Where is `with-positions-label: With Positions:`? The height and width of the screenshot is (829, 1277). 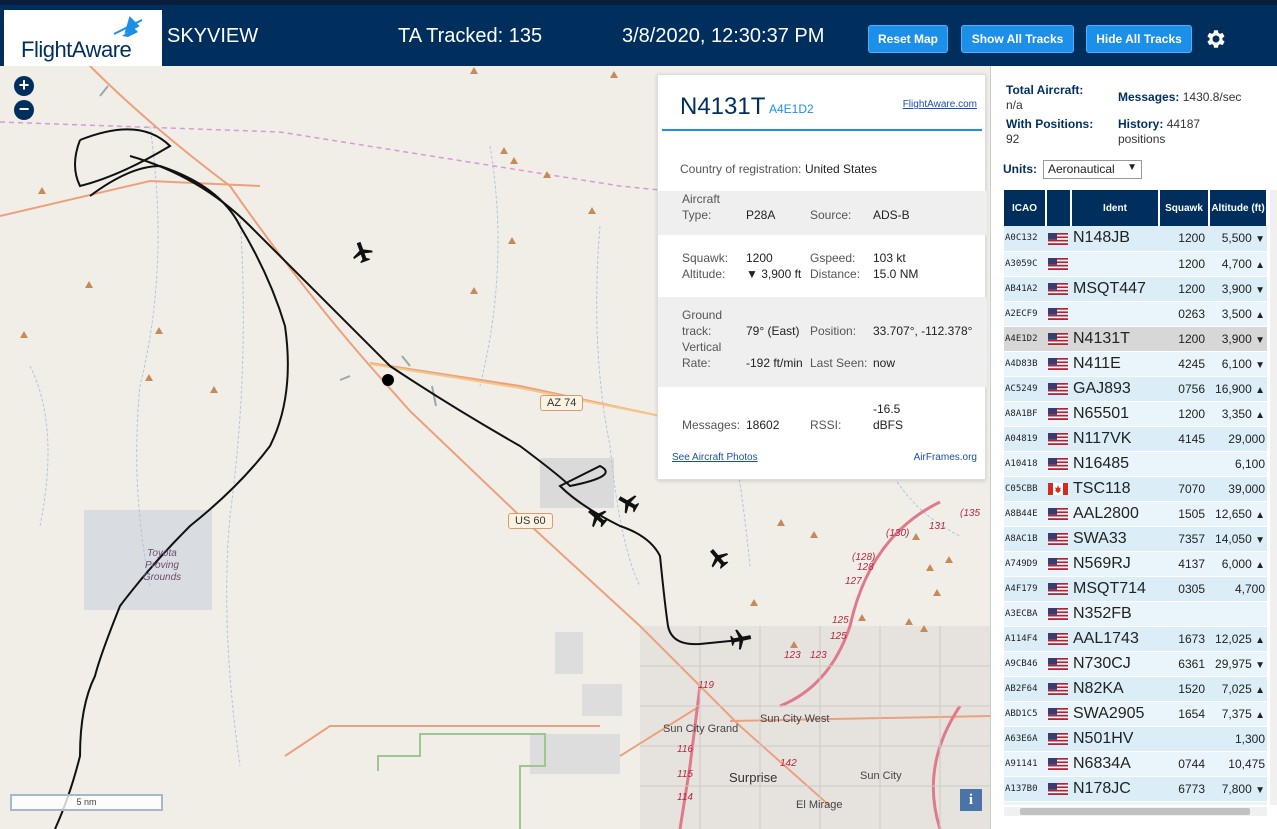
with-positions-label: With Positions: is located at coordinates (1050, 124).